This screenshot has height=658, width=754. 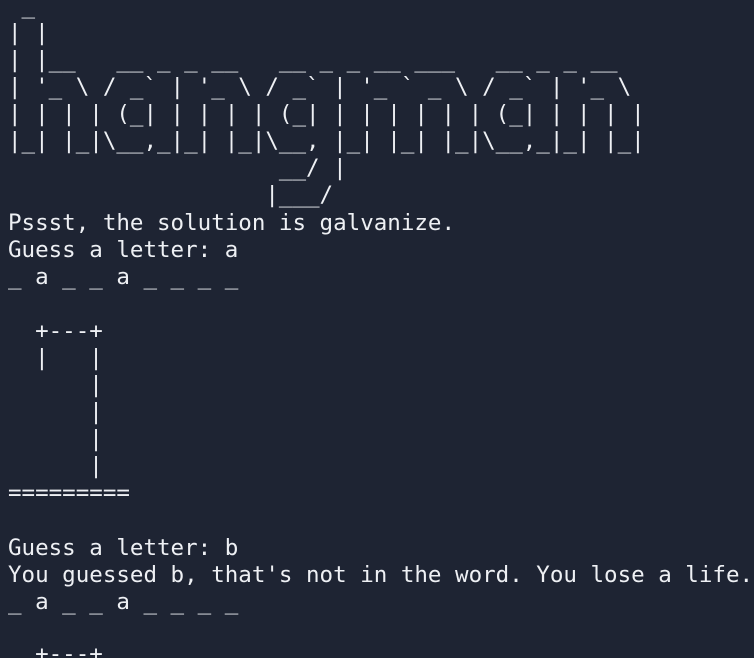 What do you see at coordinates (313, 60) in the screenshot?
I see `ascii-banner-line-3: | |__ __ _ _ __ __ _ _ __ ___ __ _ _ __` at bounding box center [313, 60].